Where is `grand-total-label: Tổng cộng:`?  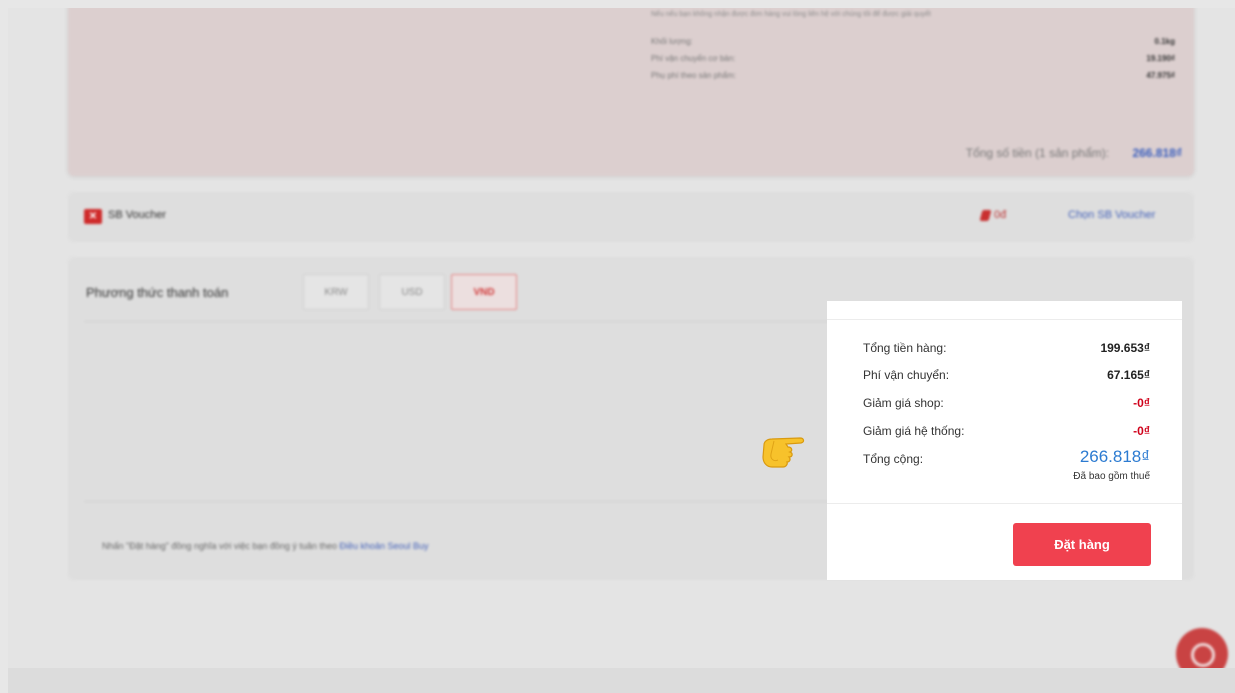 grand-total-label: Tổng cộng: is located at coordinates (893, 459).